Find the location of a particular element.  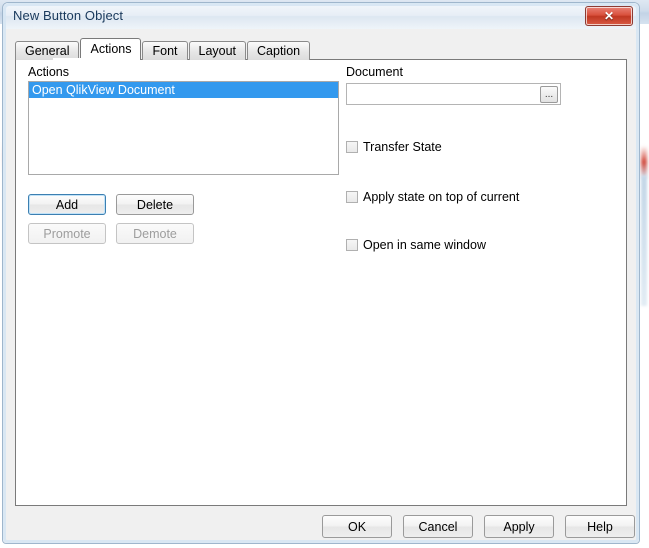

list-item: Open QlikView Document is located at coordinates (183, 90).